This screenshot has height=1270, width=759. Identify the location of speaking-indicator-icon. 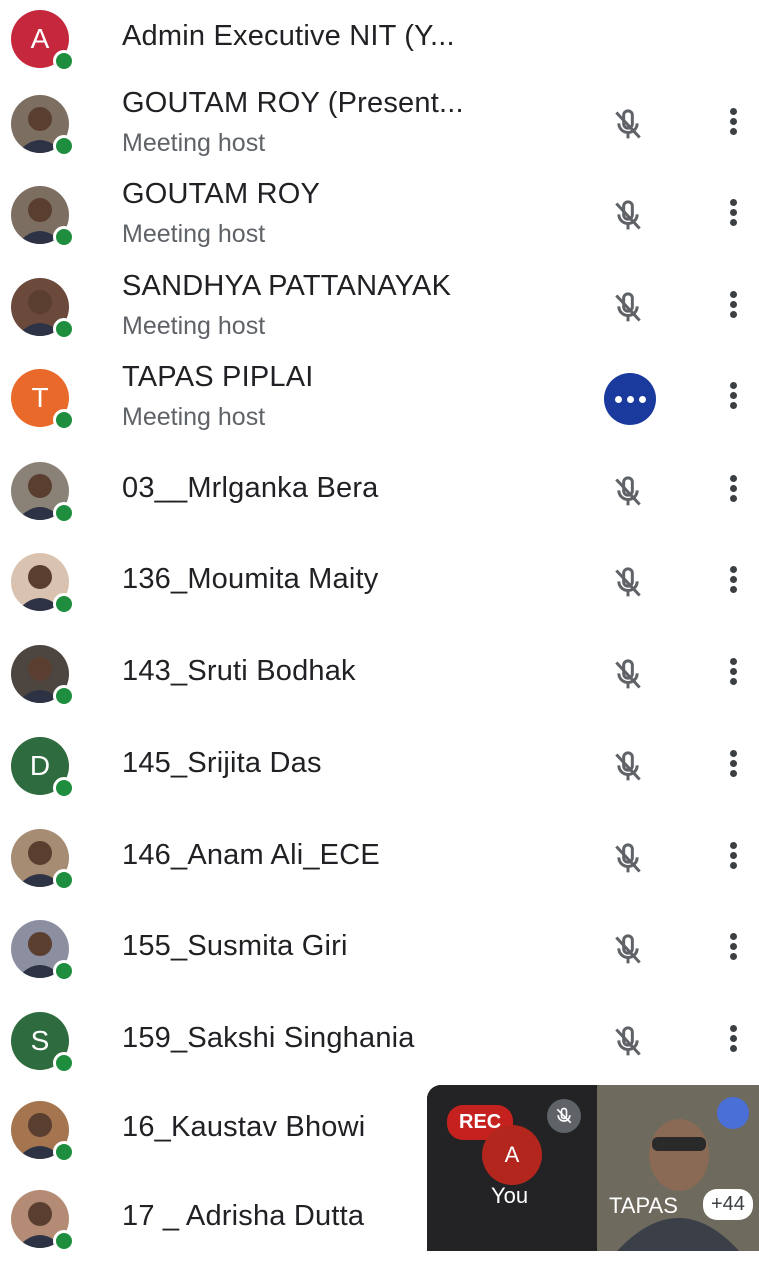
(630, 399).